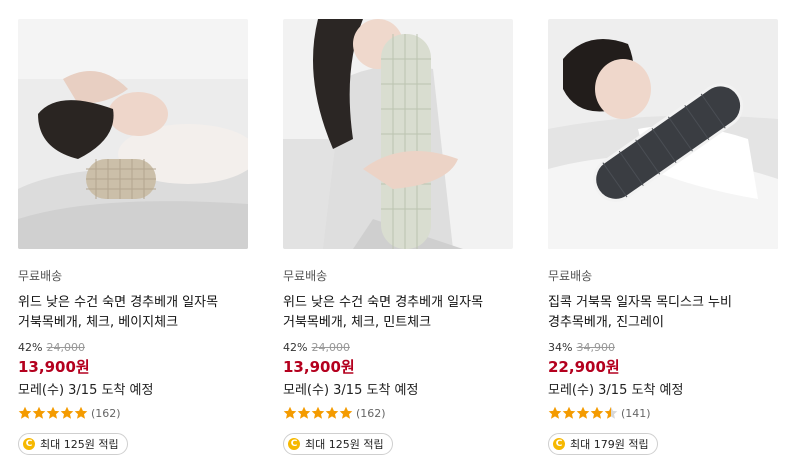 The height and width of the screenshot is (468, 794). What do you see at coordinates (560, 347) in the screenshot?
I see `discount-rate: 34%` at bounding box center [560, 347].